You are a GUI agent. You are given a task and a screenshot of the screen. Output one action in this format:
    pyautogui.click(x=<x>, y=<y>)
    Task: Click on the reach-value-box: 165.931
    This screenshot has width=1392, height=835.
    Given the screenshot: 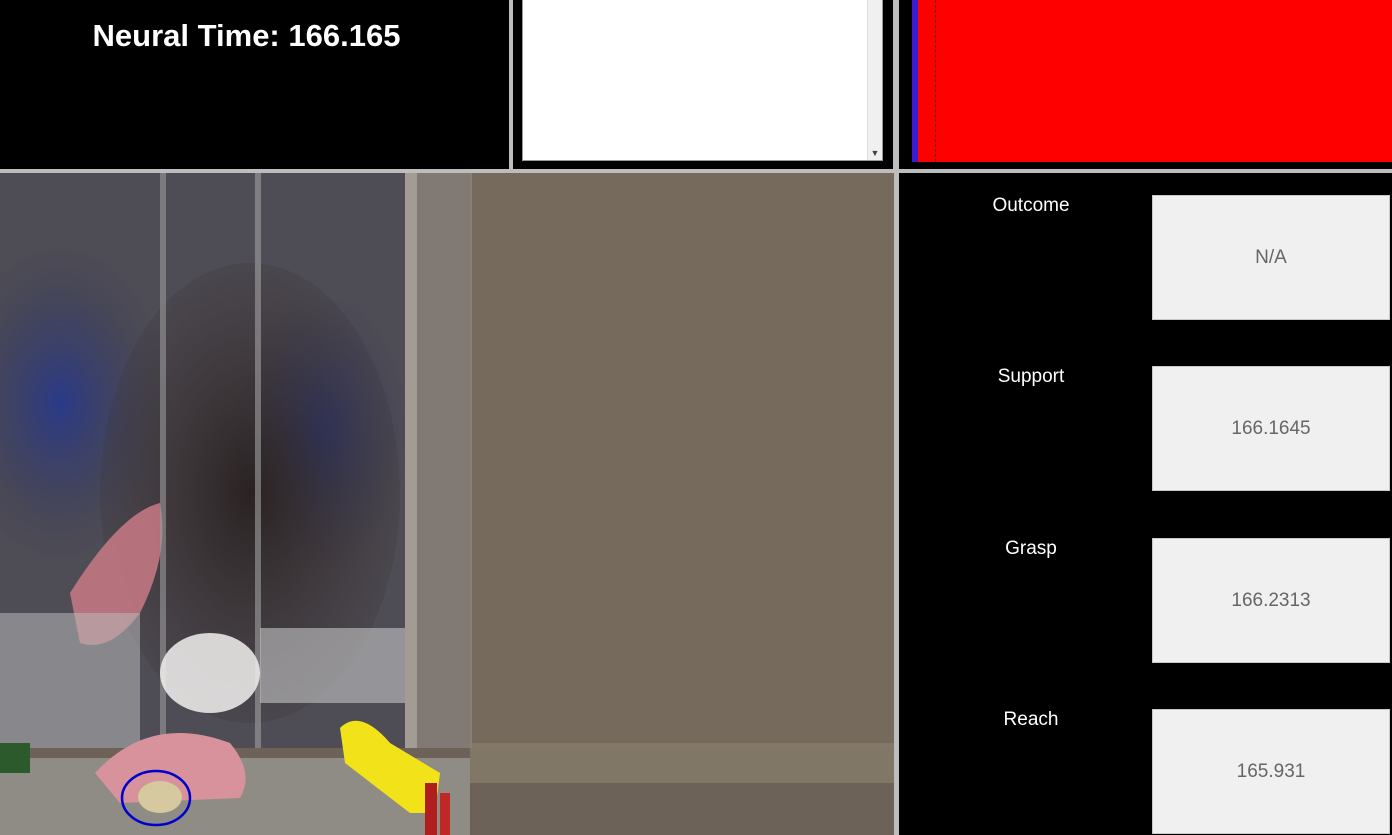 What is the action you would take?
    pyautogui.click(x=1271, y=771)
    